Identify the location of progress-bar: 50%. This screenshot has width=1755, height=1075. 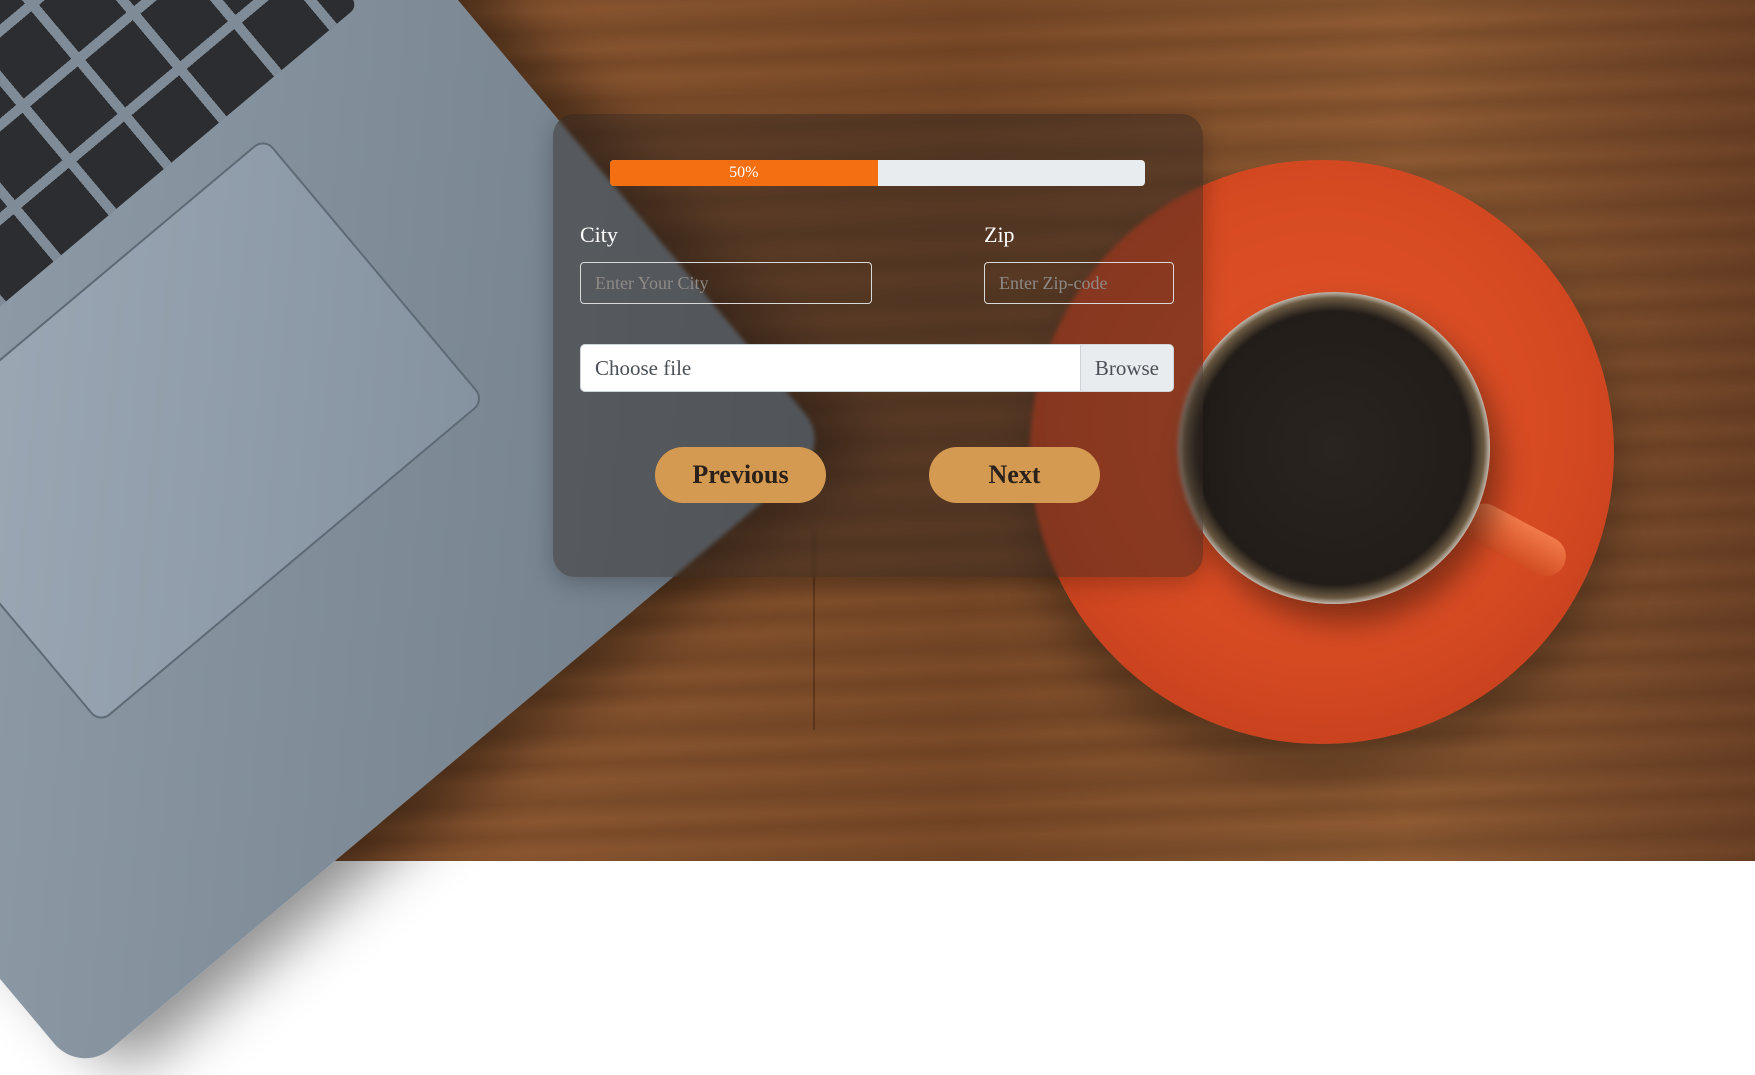
(877, 173).